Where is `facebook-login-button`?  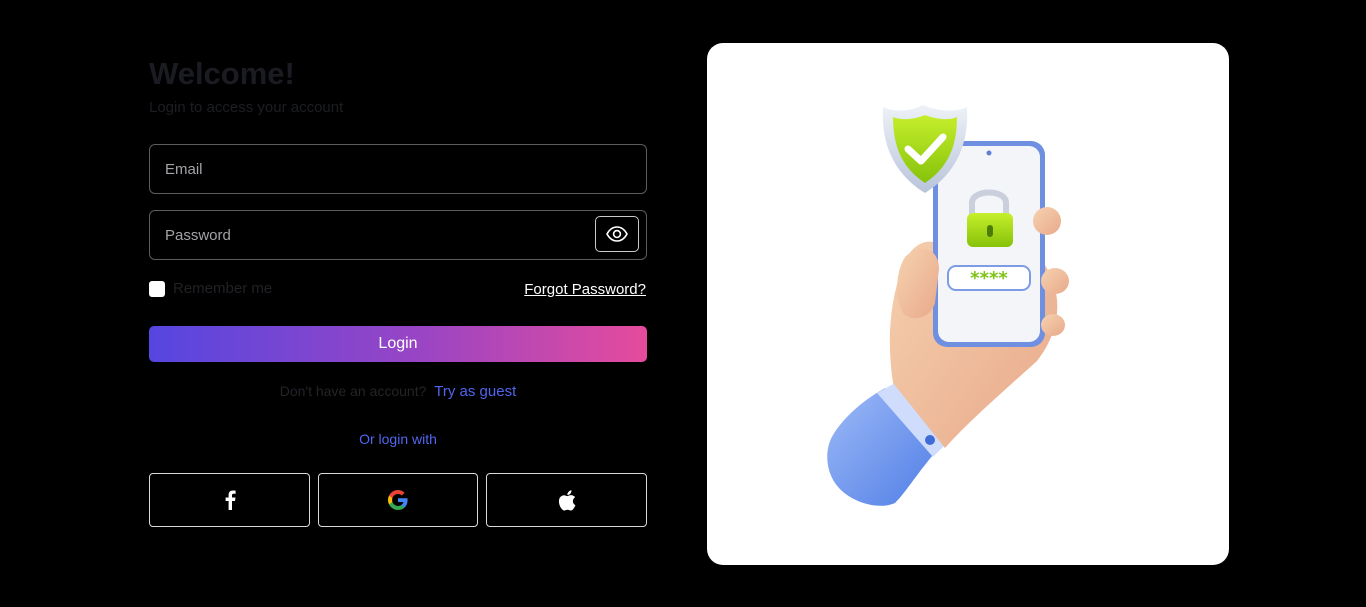
facebook-login-button is located at coordinates (229, 500).